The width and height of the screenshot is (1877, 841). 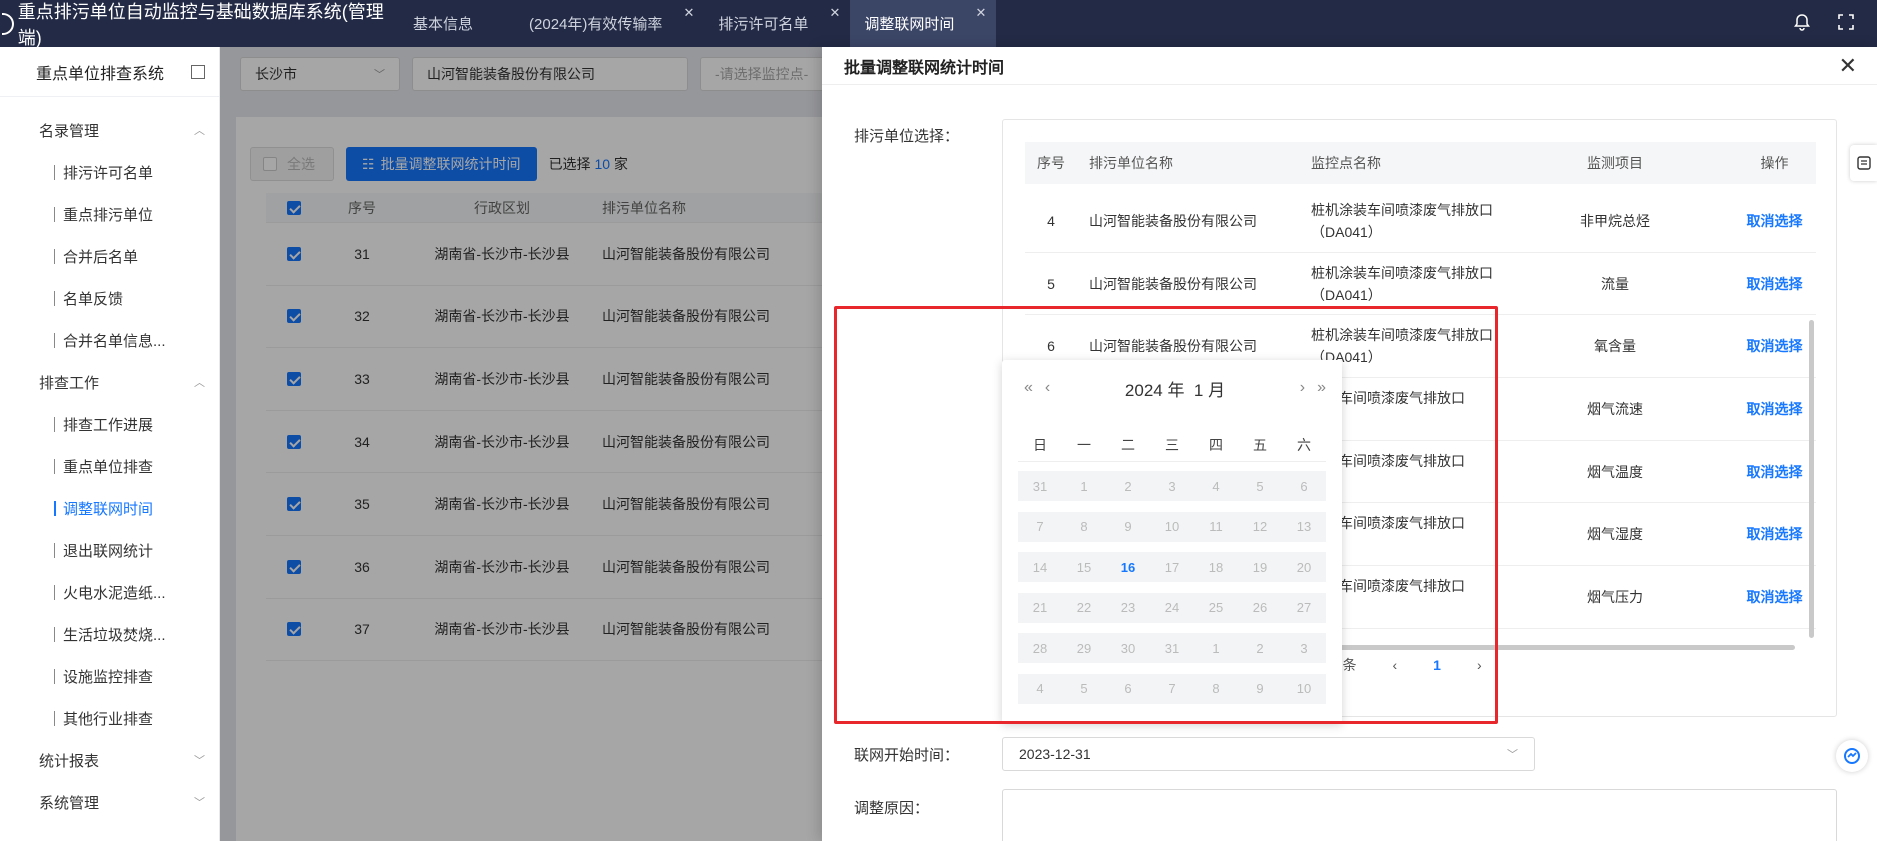 What do you see at coordinates (1268, 754) in the screenshot?
I see `start-date-picker: 2023-12-31 ﹀` at bounding box center [1268, 754].